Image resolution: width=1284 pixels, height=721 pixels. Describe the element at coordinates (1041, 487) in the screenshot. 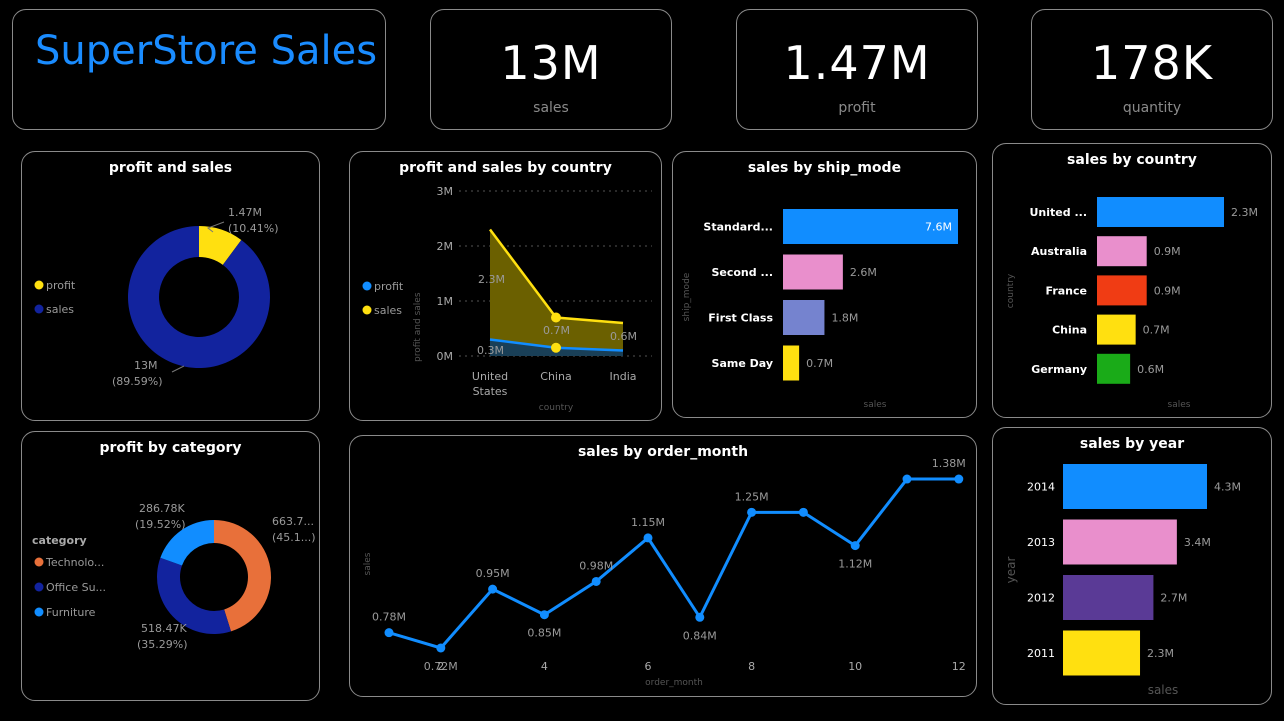

I see `category-label: 2014` at that location.